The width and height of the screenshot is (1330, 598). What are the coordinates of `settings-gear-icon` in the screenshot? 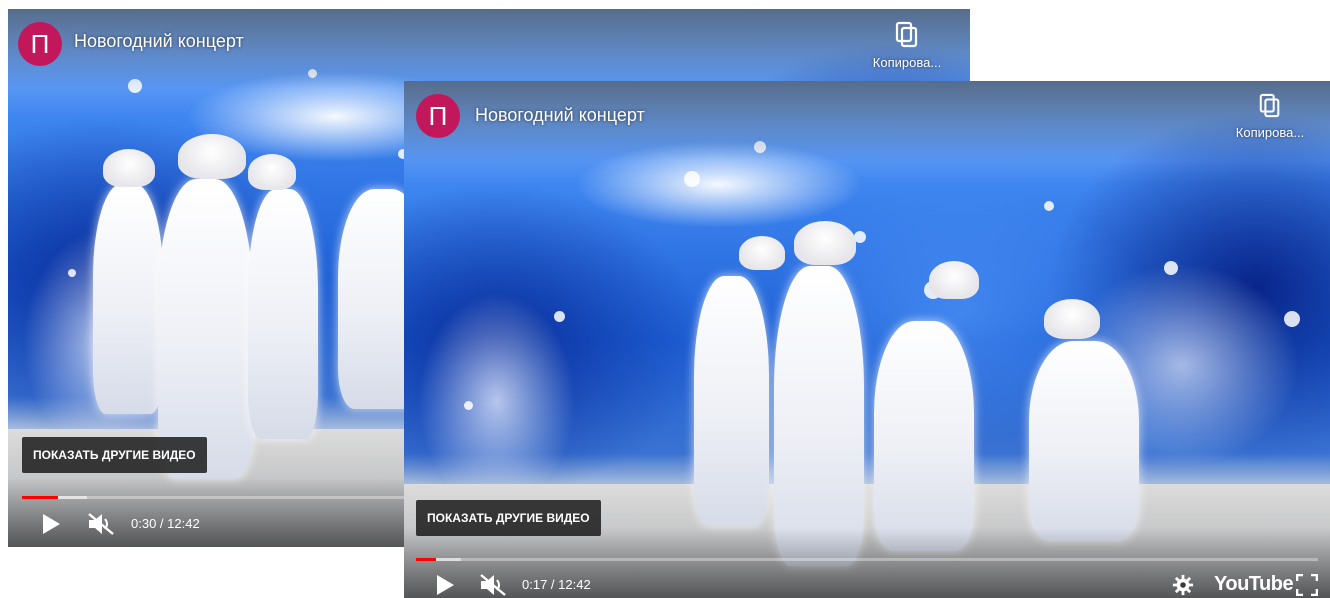 It's located at (1183, 585).